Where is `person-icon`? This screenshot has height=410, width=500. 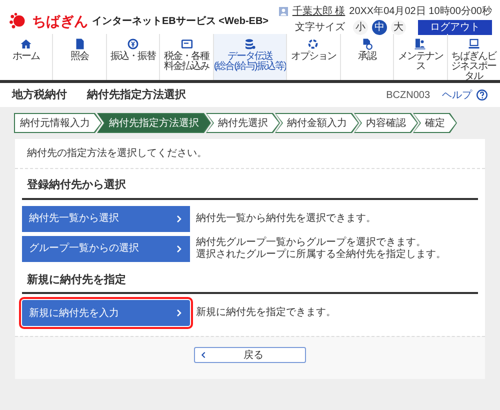
person-icon is located at coordinates (420, 44).